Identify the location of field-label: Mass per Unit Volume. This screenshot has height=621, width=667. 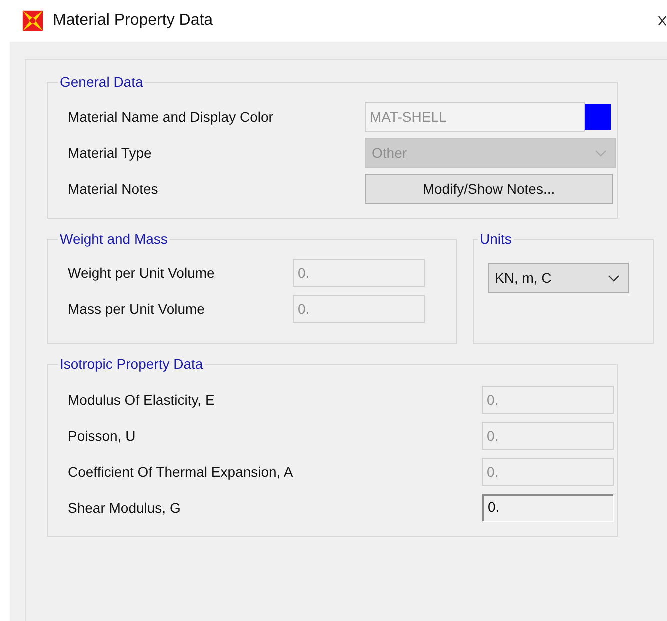
(137, 309).